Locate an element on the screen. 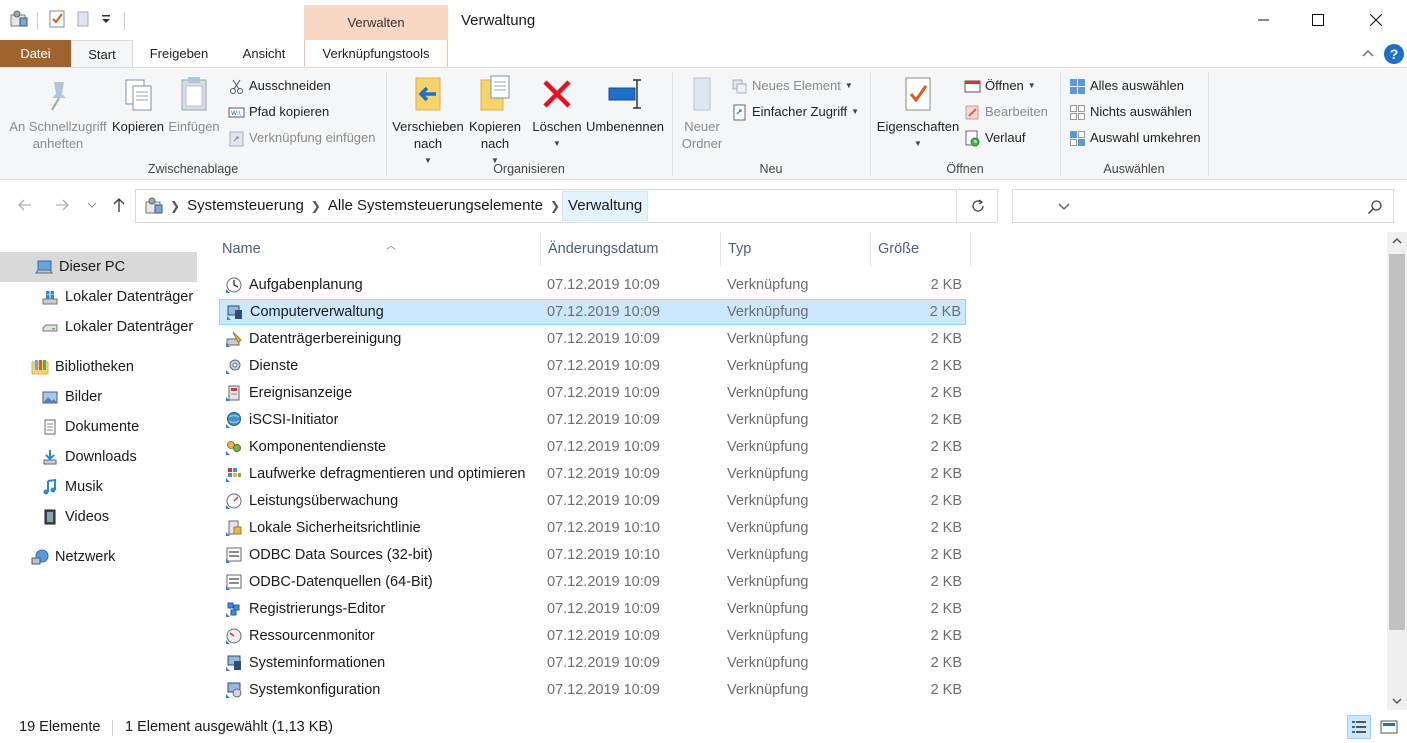 The width and height of the screenshot is (1407, 743). file-date: 07.12.2019 10:09 is located at coordinates (603, 420).